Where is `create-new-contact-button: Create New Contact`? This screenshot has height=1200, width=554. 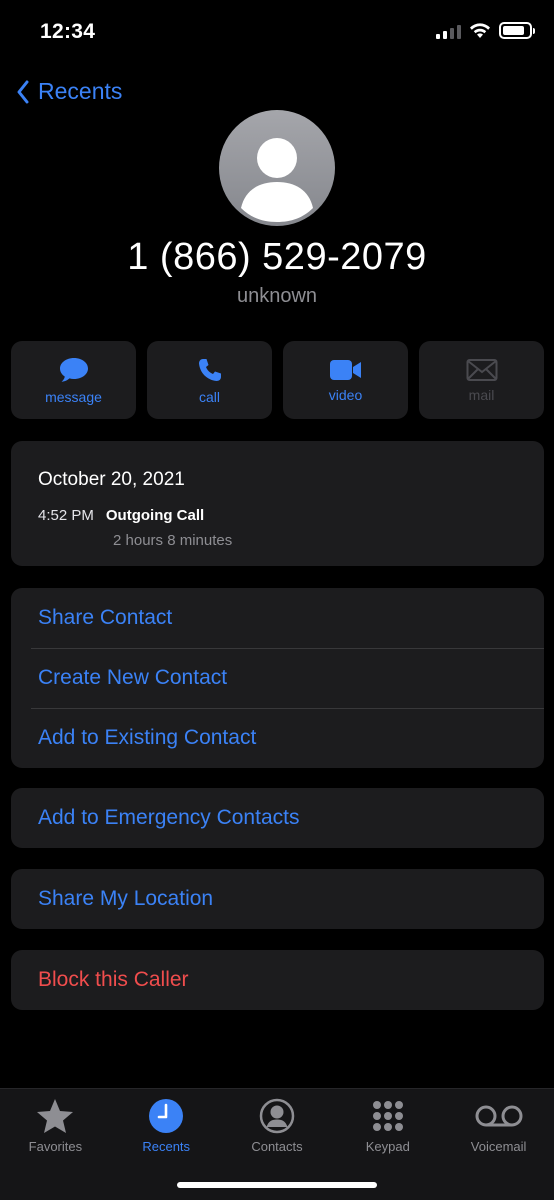 create-new-contact-button: Create New Contact is located at coordinates (277, 678).